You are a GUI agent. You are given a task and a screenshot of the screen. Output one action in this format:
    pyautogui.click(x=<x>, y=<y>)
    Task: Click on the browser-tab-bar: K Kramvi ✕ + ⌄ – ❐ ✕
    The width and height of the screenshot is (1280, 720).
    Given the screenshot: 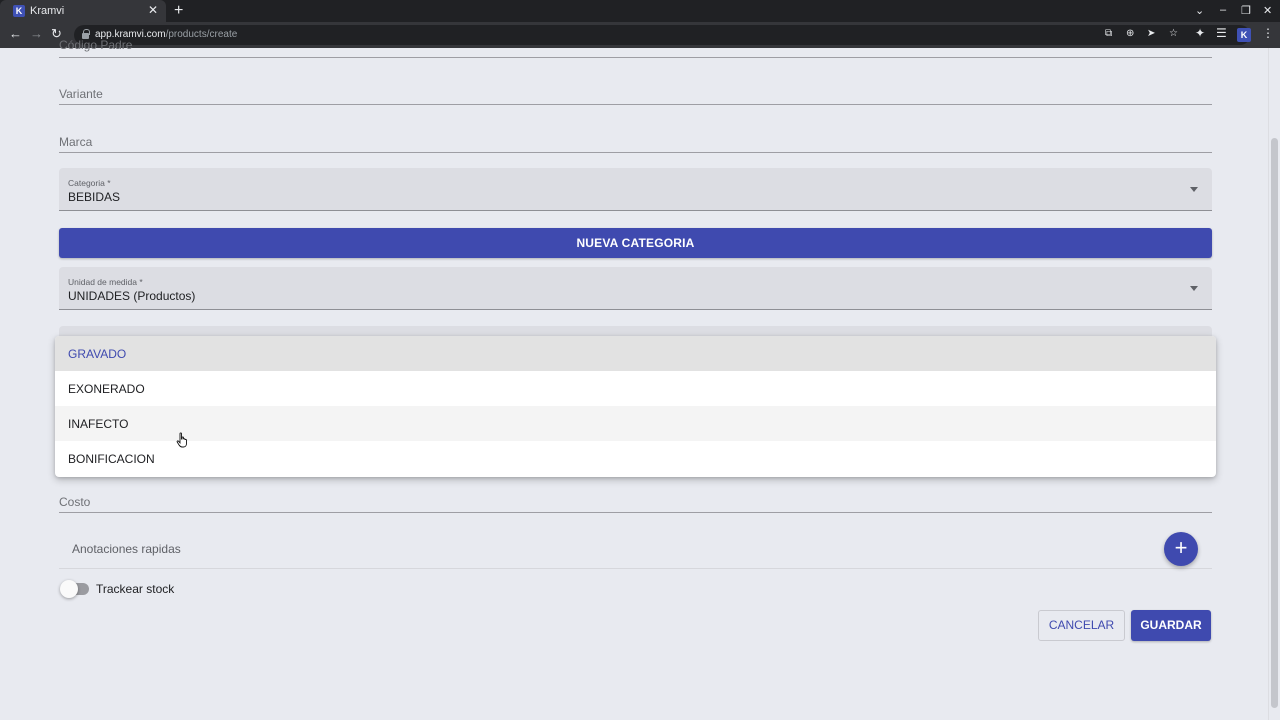 What is the action you would take?
    pyautogui.click(x=640, y=11)
    